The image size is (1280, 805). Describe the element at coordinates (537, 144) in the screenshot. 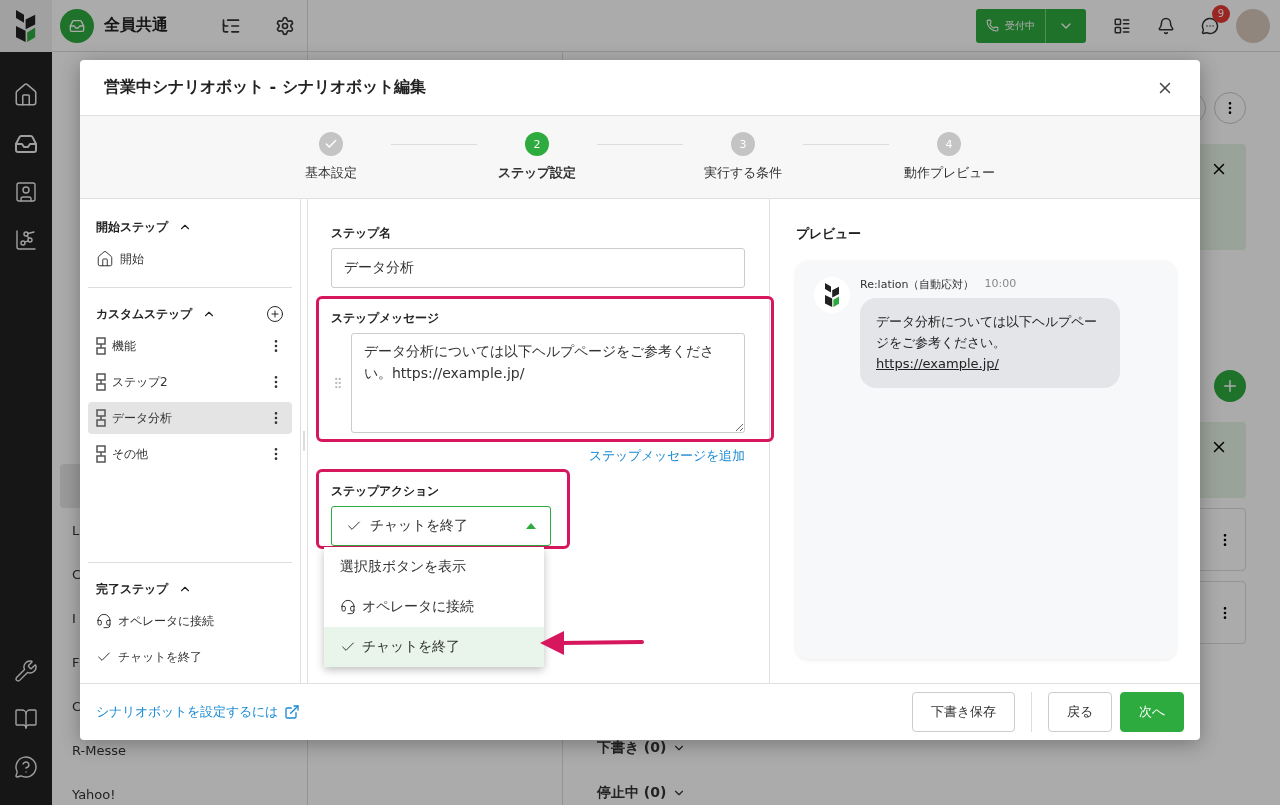

I see `step-indicator: 2` at that location.